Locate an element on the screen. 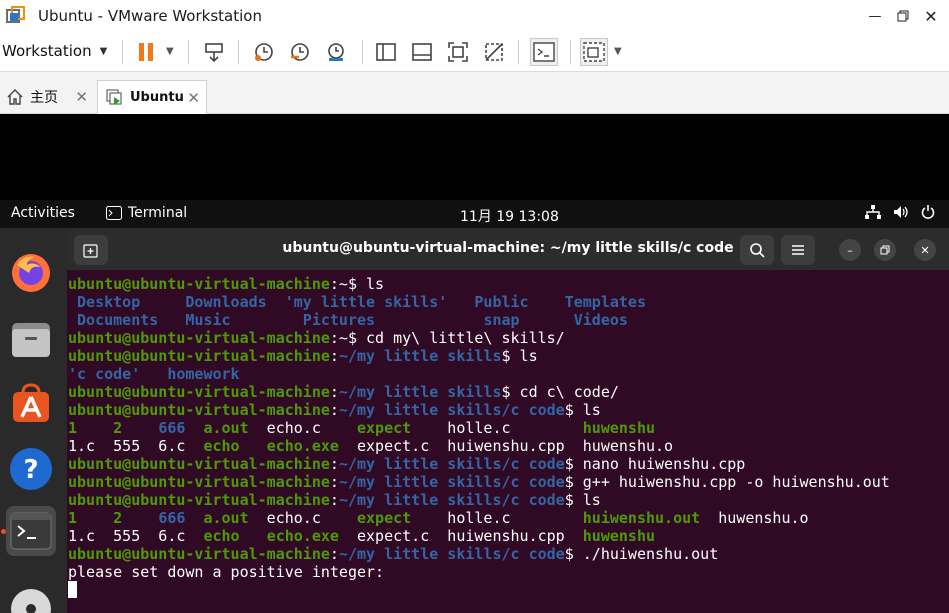 The image size is (949, 613). terminal-text-plain: huwenshu.o is located at coordinates (754, 518).